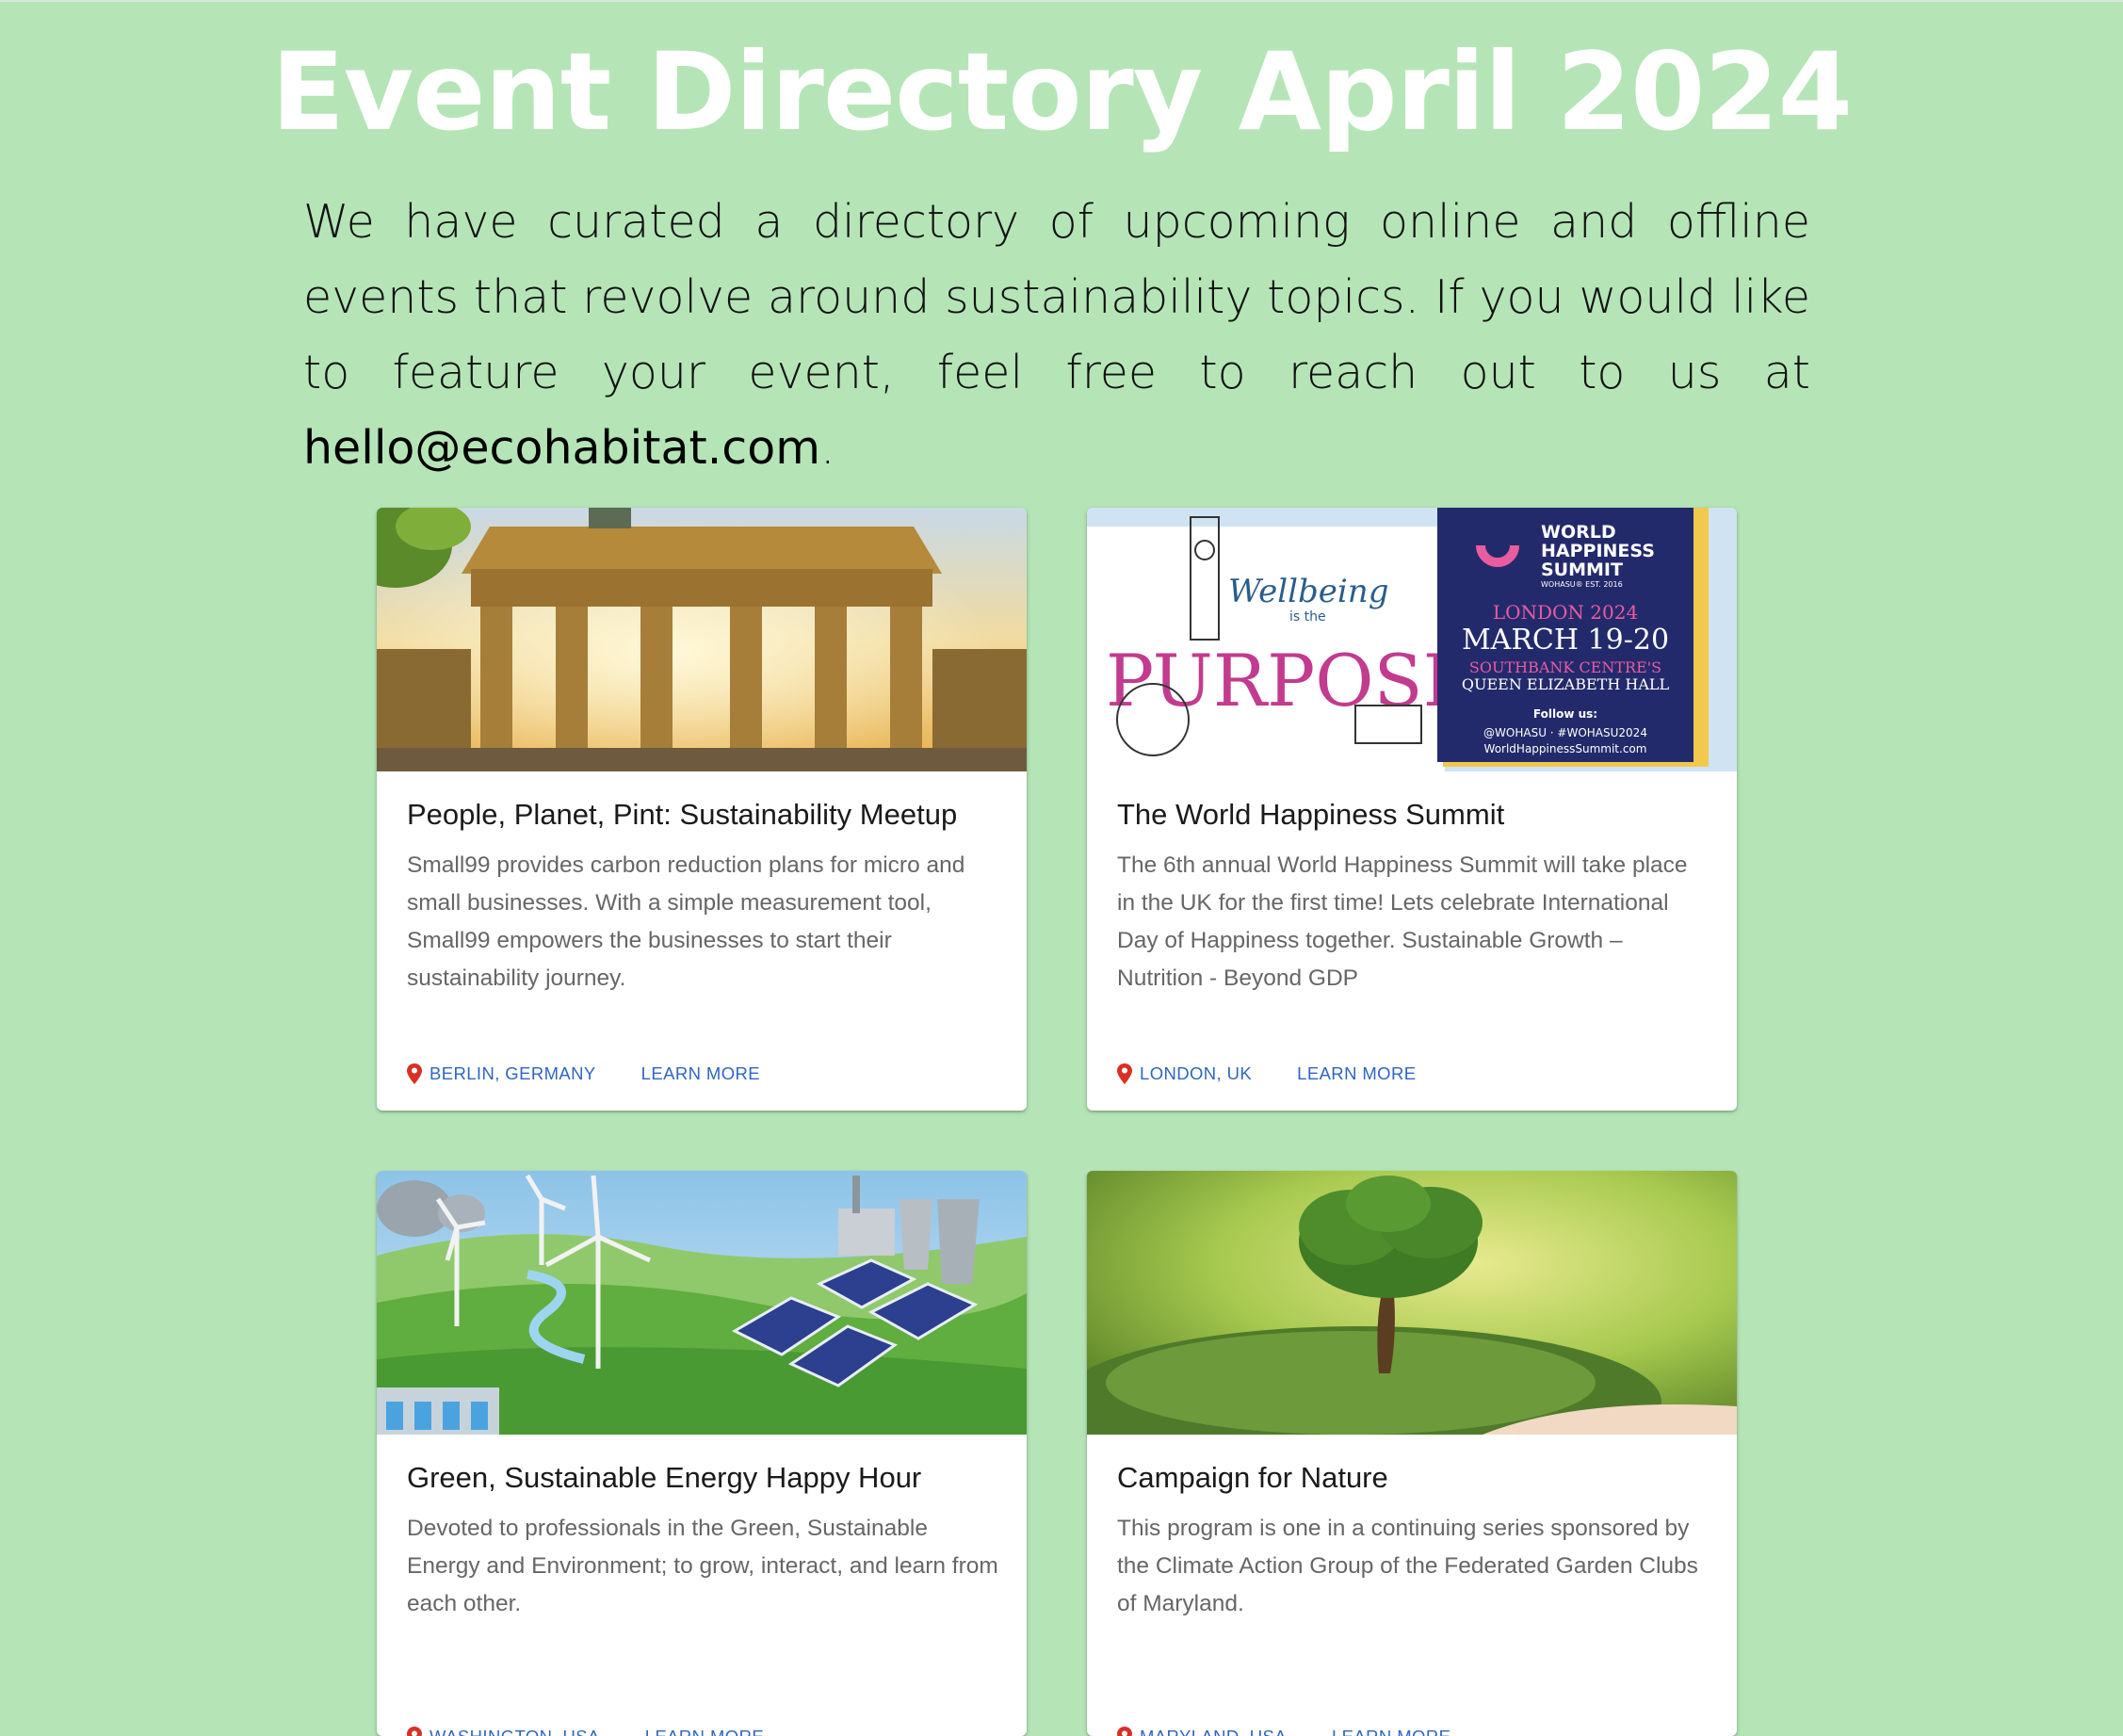  I want to click on poster-follow: Follow us:, so click(1565, 714).